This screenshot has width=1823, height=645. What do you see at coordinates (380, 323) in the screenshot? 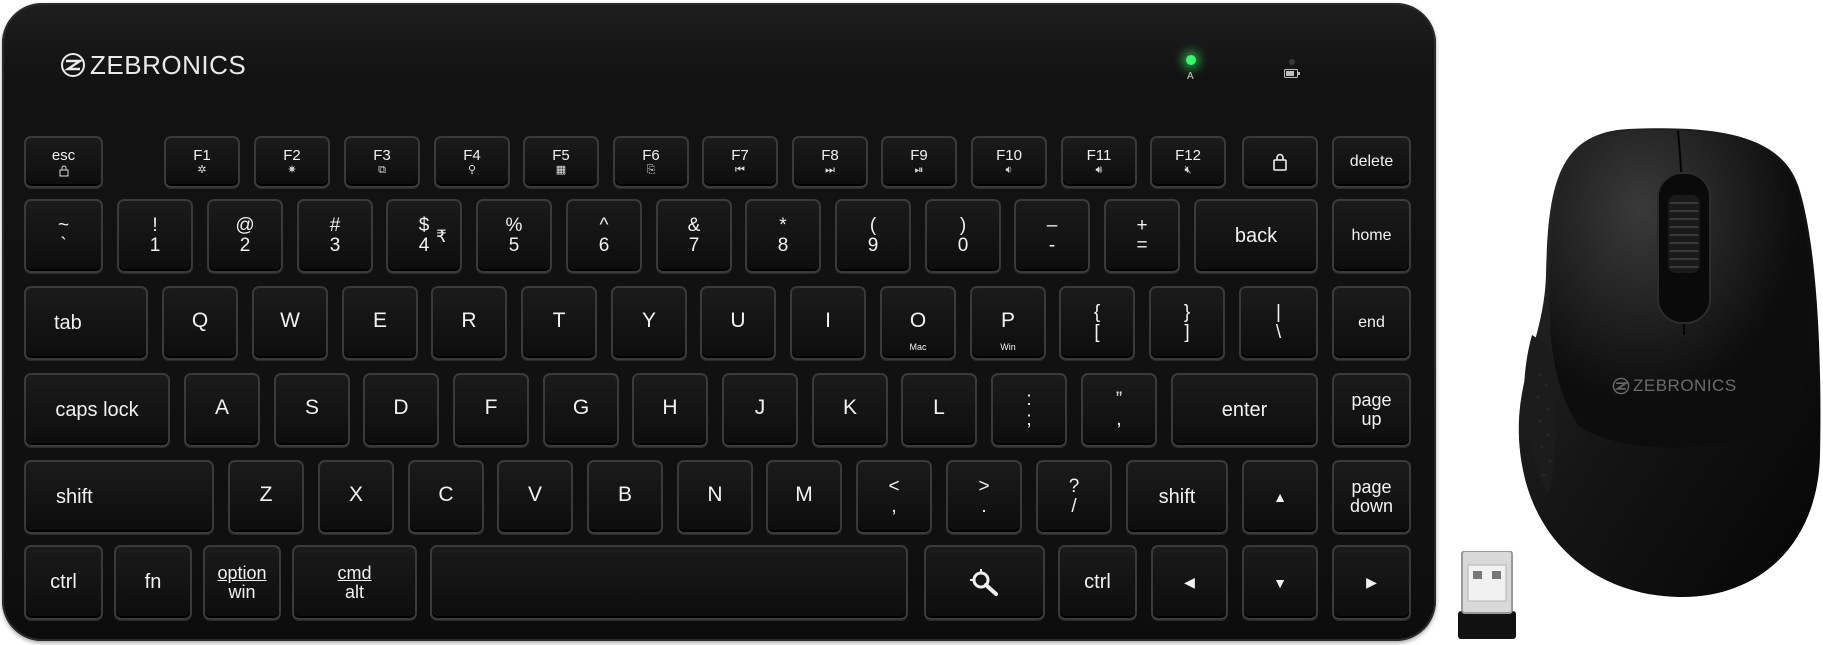
I see `key-e: E` at bounding box center [380, 323].